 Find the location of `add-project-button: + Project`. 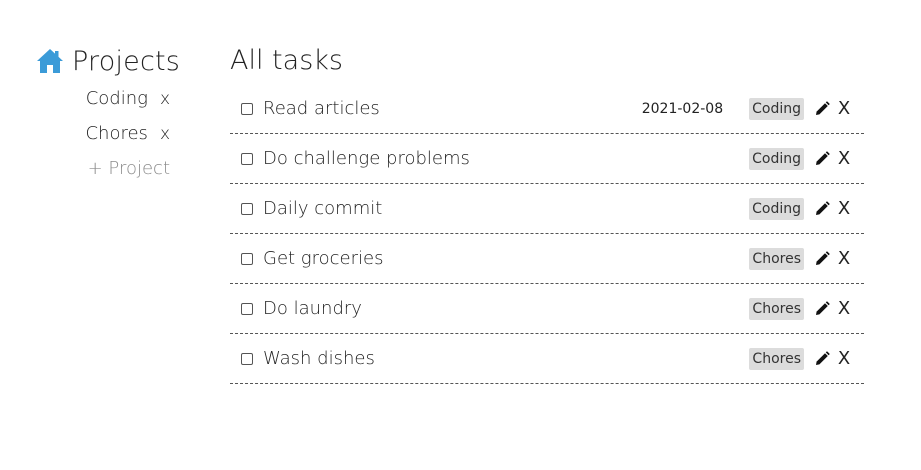

add-project-button: + Project is located at coordinates (103, 169).